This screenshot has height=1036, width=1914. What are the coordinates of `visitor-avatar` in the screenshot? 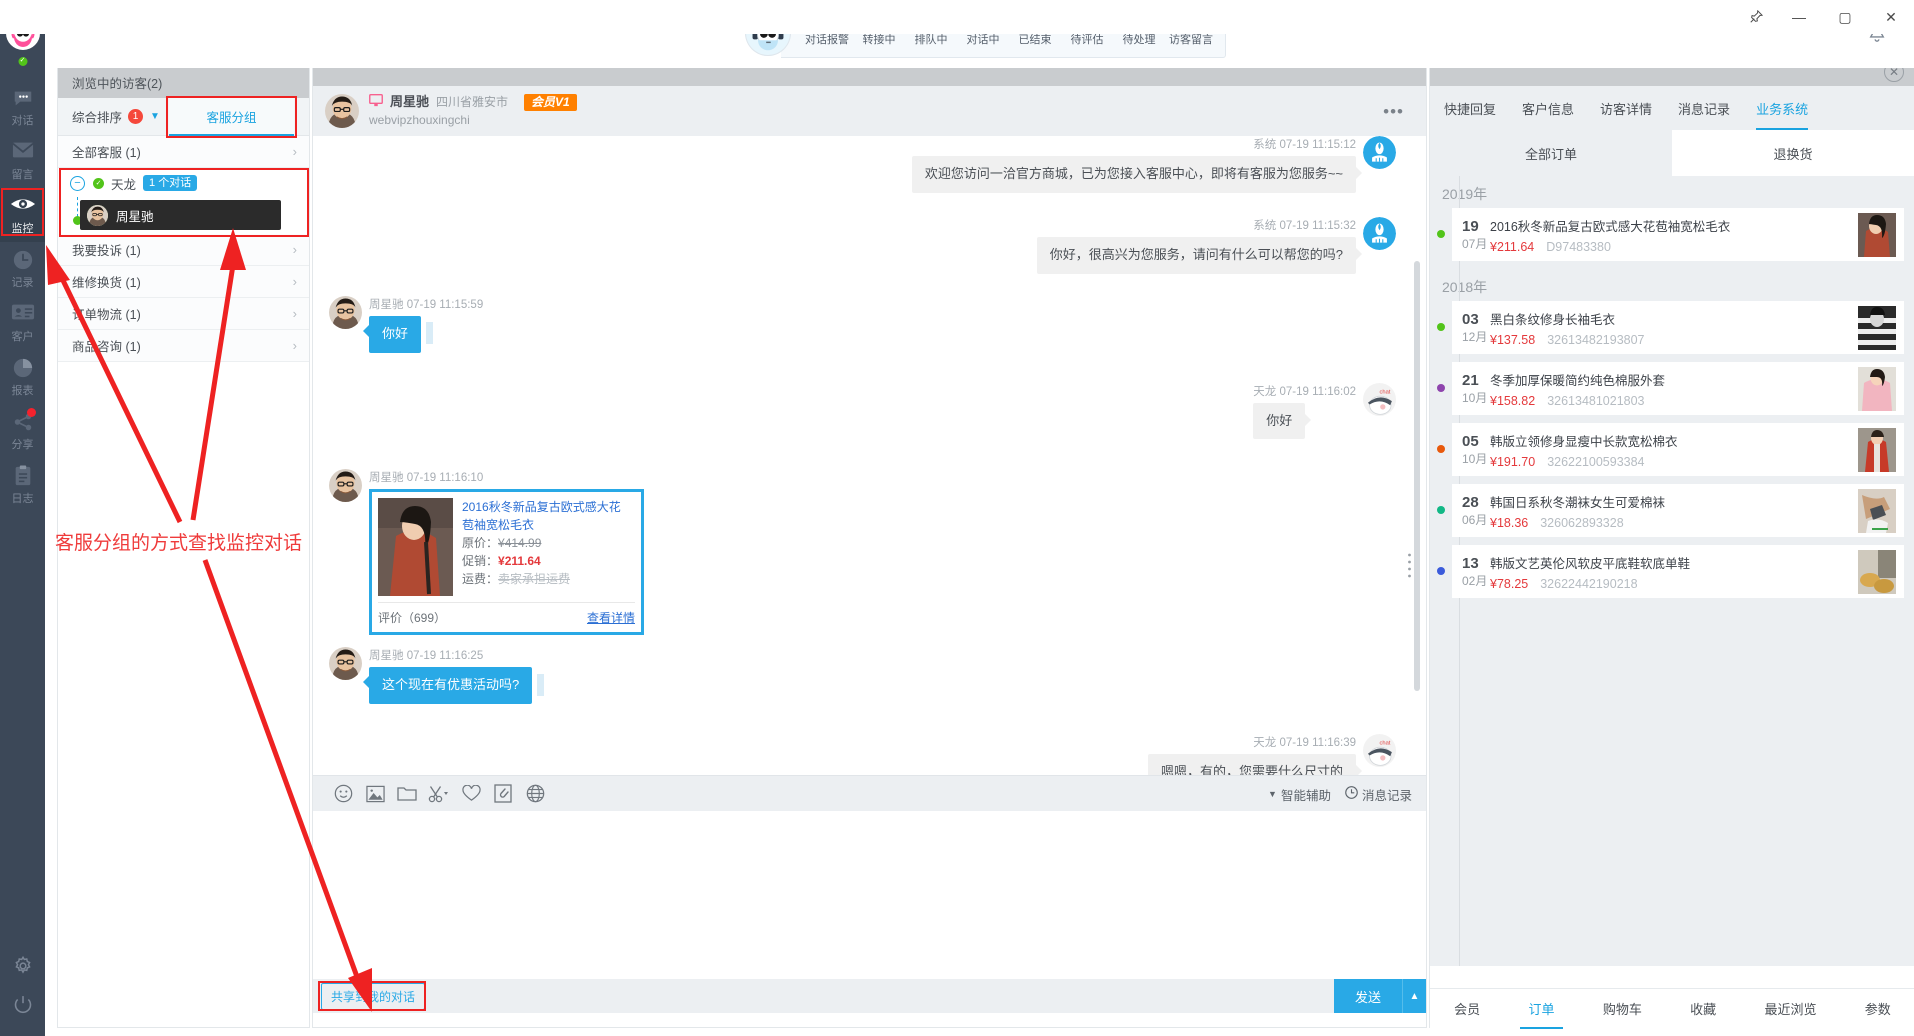 It's located at (345, 486).